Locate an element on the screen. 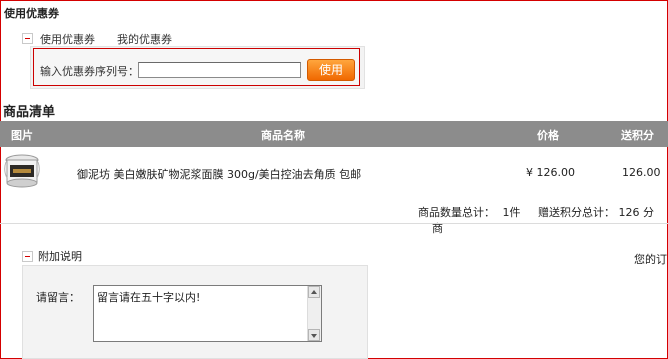 The height and width of the screenshot is (359, 668). order-note-text: 您的订 is located at coordinates (650, 259).